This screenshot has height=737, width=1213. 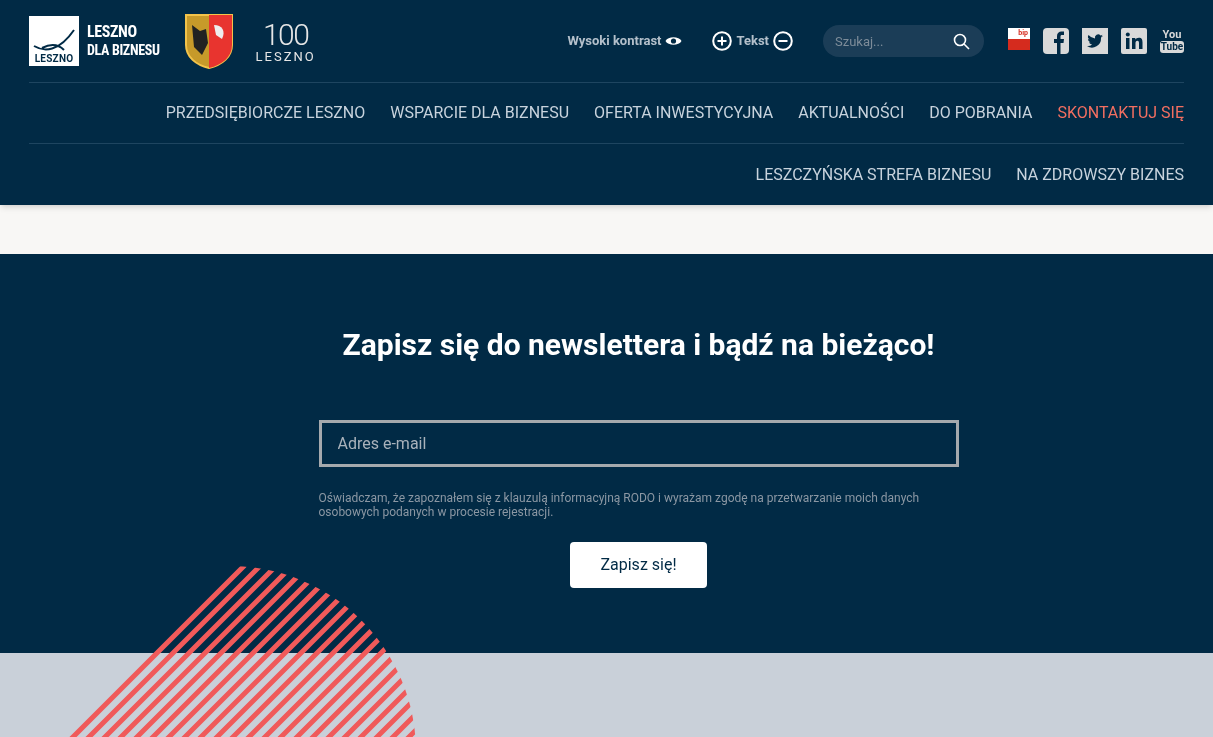 What do you see at coordinates (285, 56) in the screenshot?
I see `anniversary-word: LESZNO` at bounding box center [285, 56].